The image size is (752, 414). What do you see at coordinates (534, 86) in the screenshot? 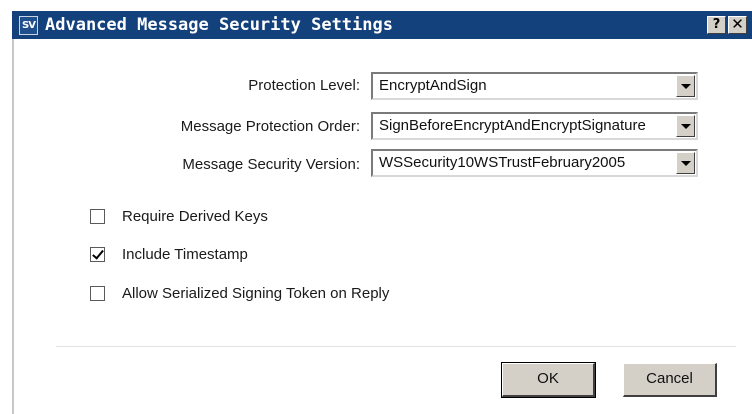
I see `protection-level-select: EncryptAndSign` at bounding box center [534, 86].